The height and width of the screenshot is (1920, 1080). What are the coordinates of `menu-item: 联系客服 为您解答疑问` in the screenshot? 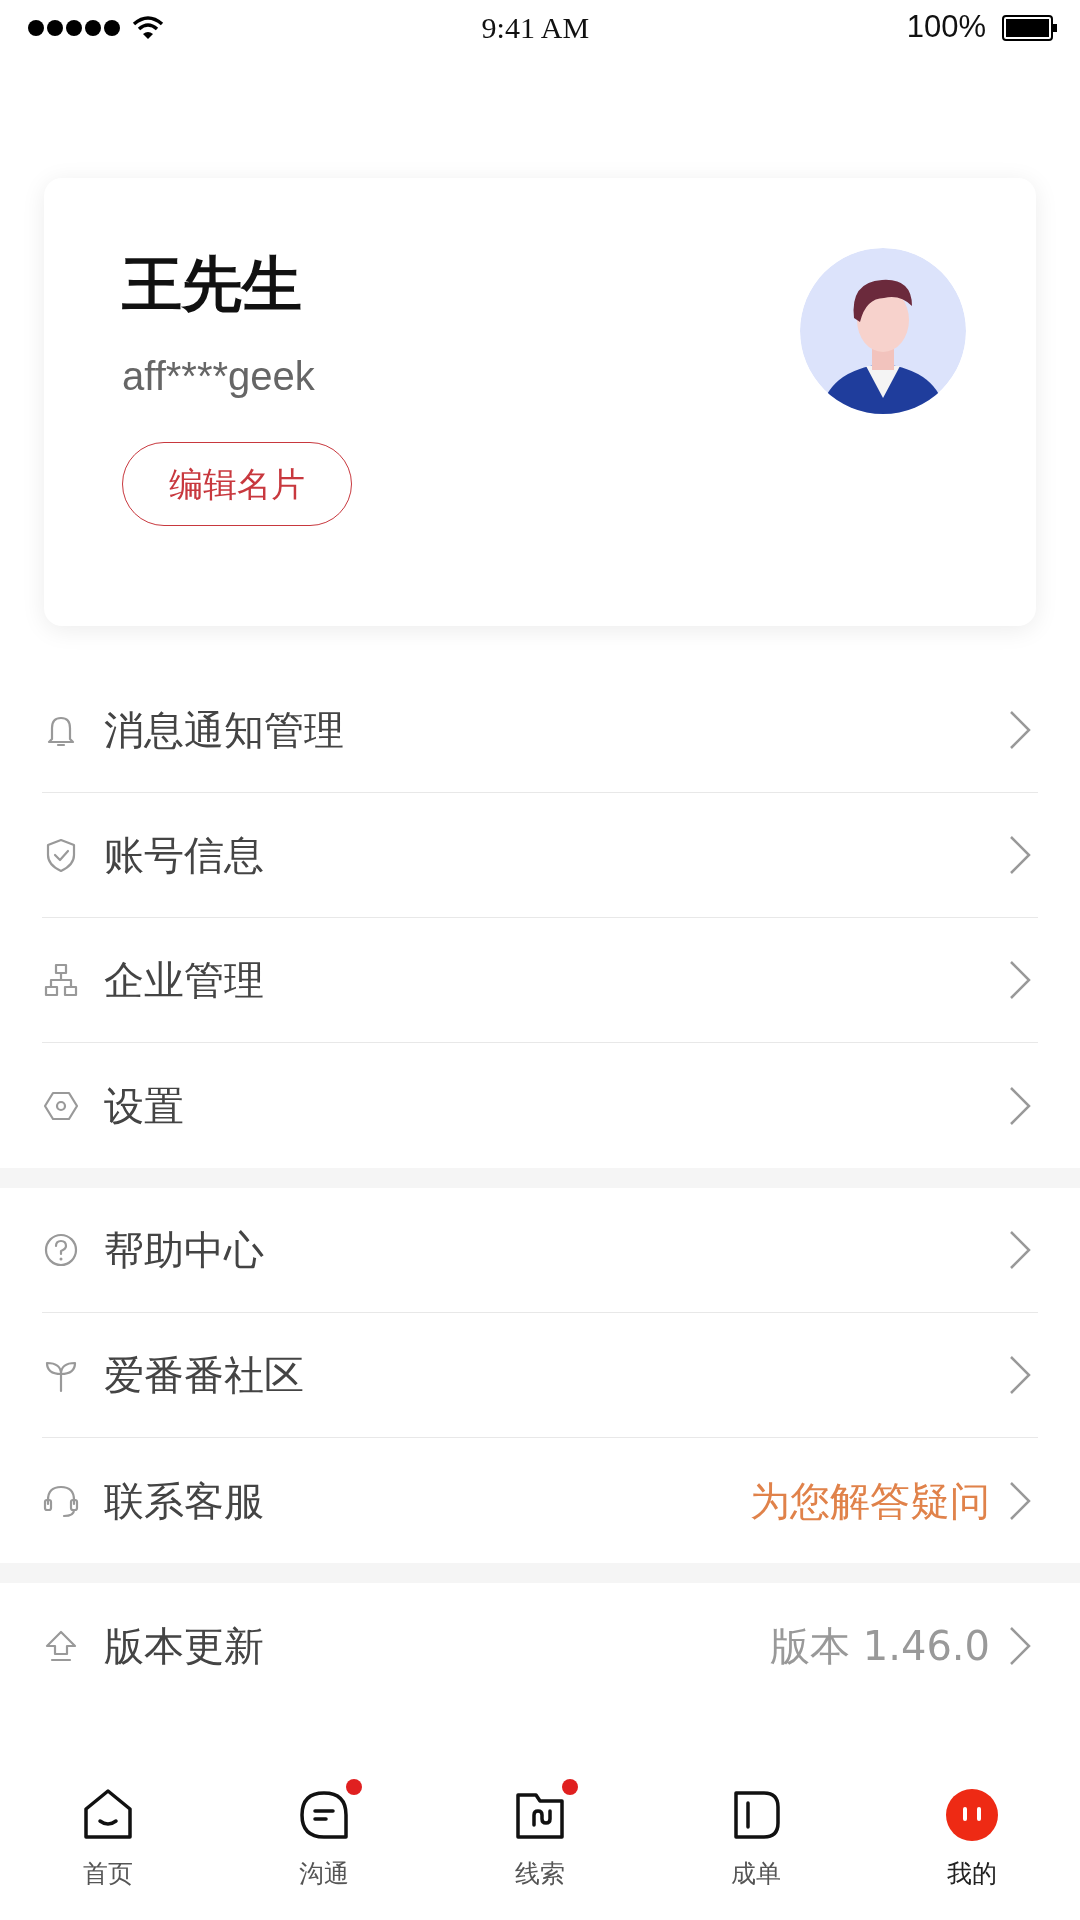 It's located at (540, 1500).